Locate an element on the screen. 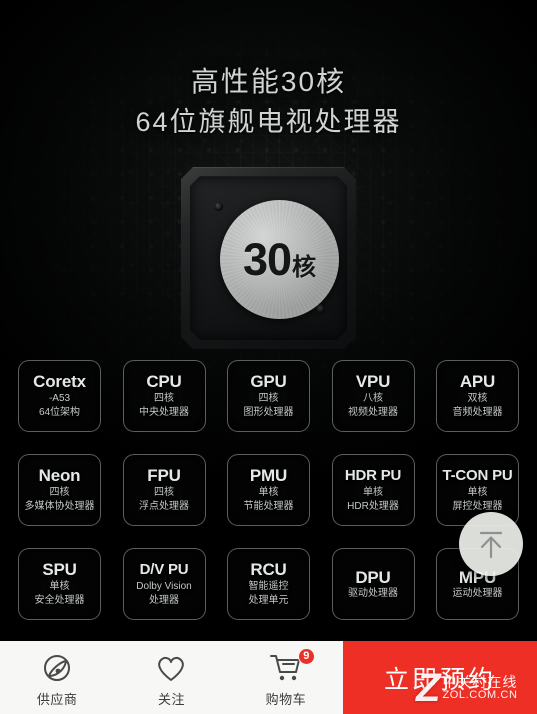  nav-label: 供应商 is located at coordinates (57, 699).